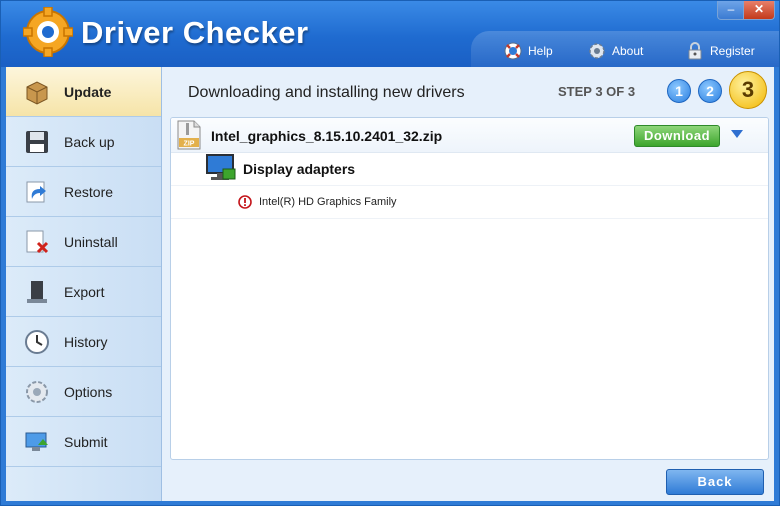 Image resolution: width=780 pixels, height=506 pixels. Describe the element at coordinates (737, 134) in the screenshot. I see `chevron-down-icon` at that location.